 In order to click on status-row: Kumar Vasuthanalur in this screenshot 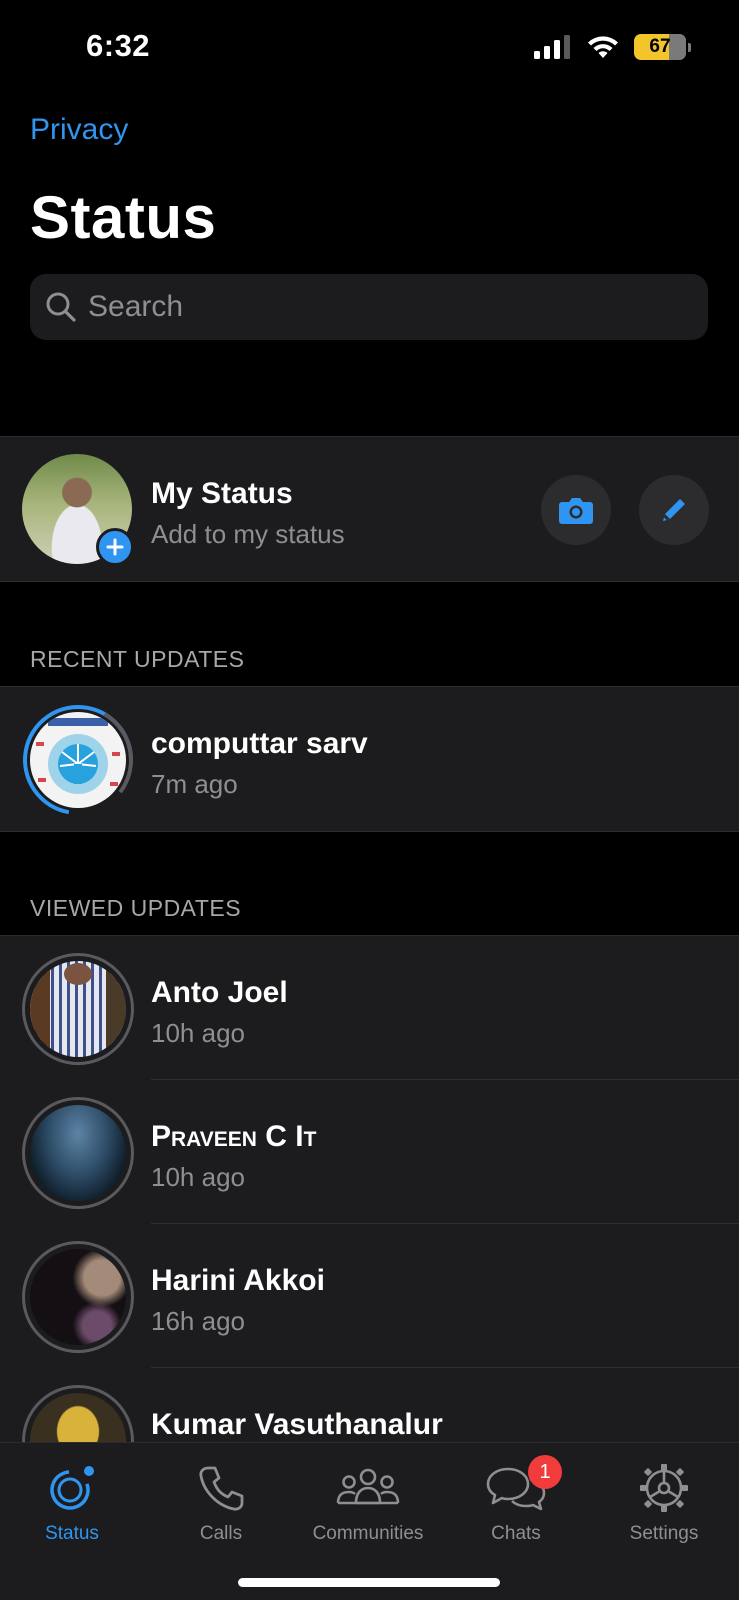, I will do `click(369, 1405)`.